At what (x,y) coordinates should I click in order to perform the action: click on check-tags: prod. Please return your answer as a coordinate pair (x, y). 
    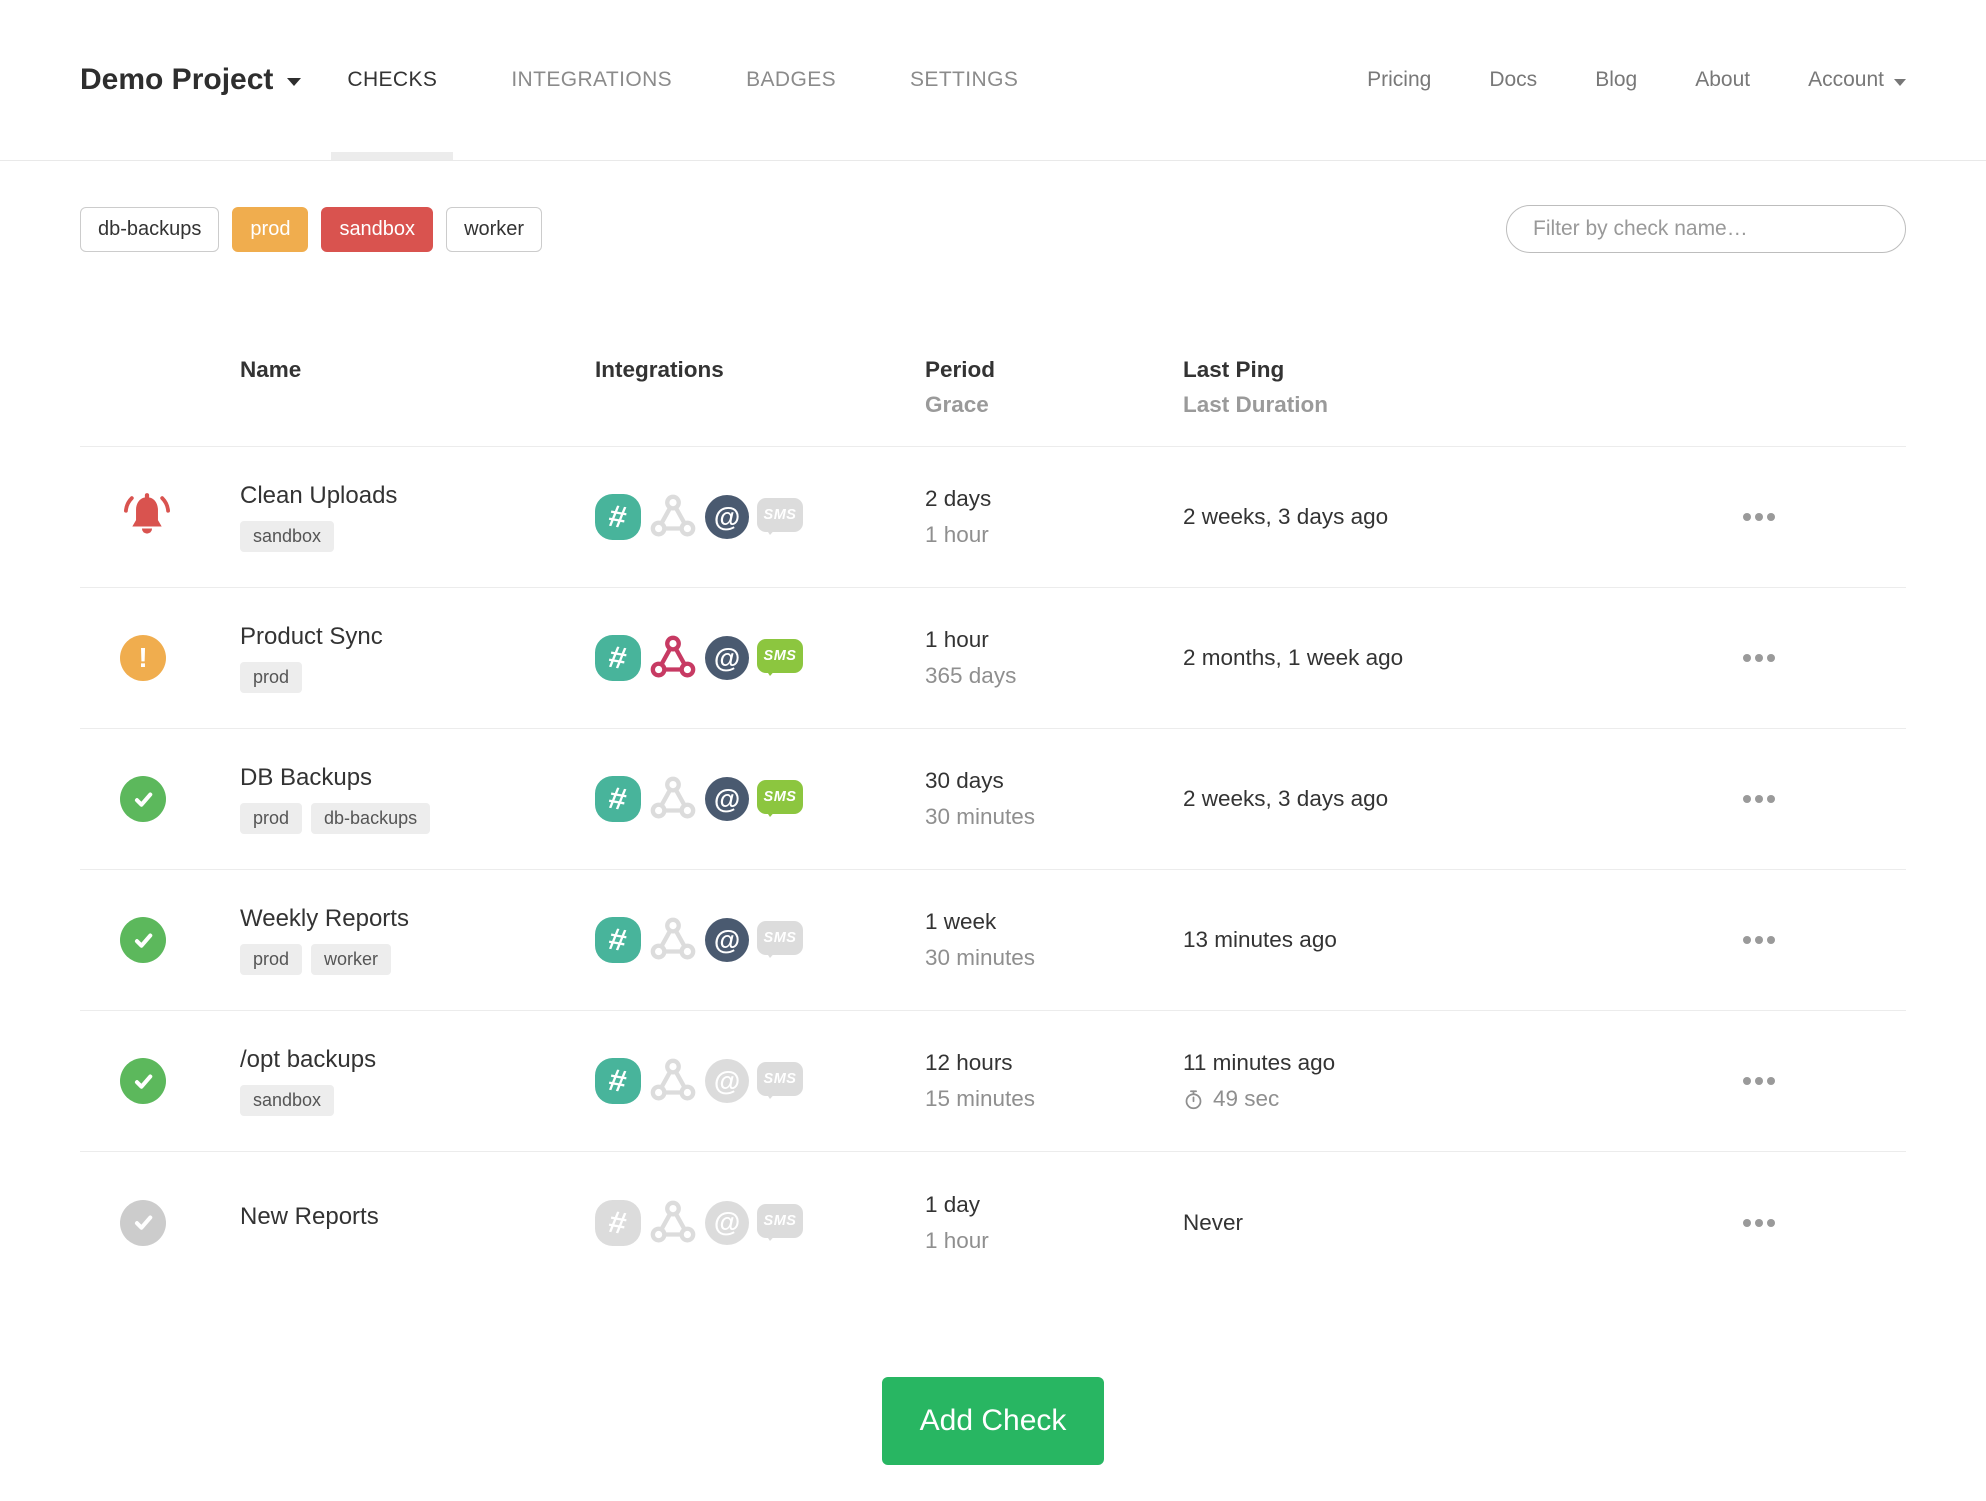
    Looking at the image, I should click on (417, 677).